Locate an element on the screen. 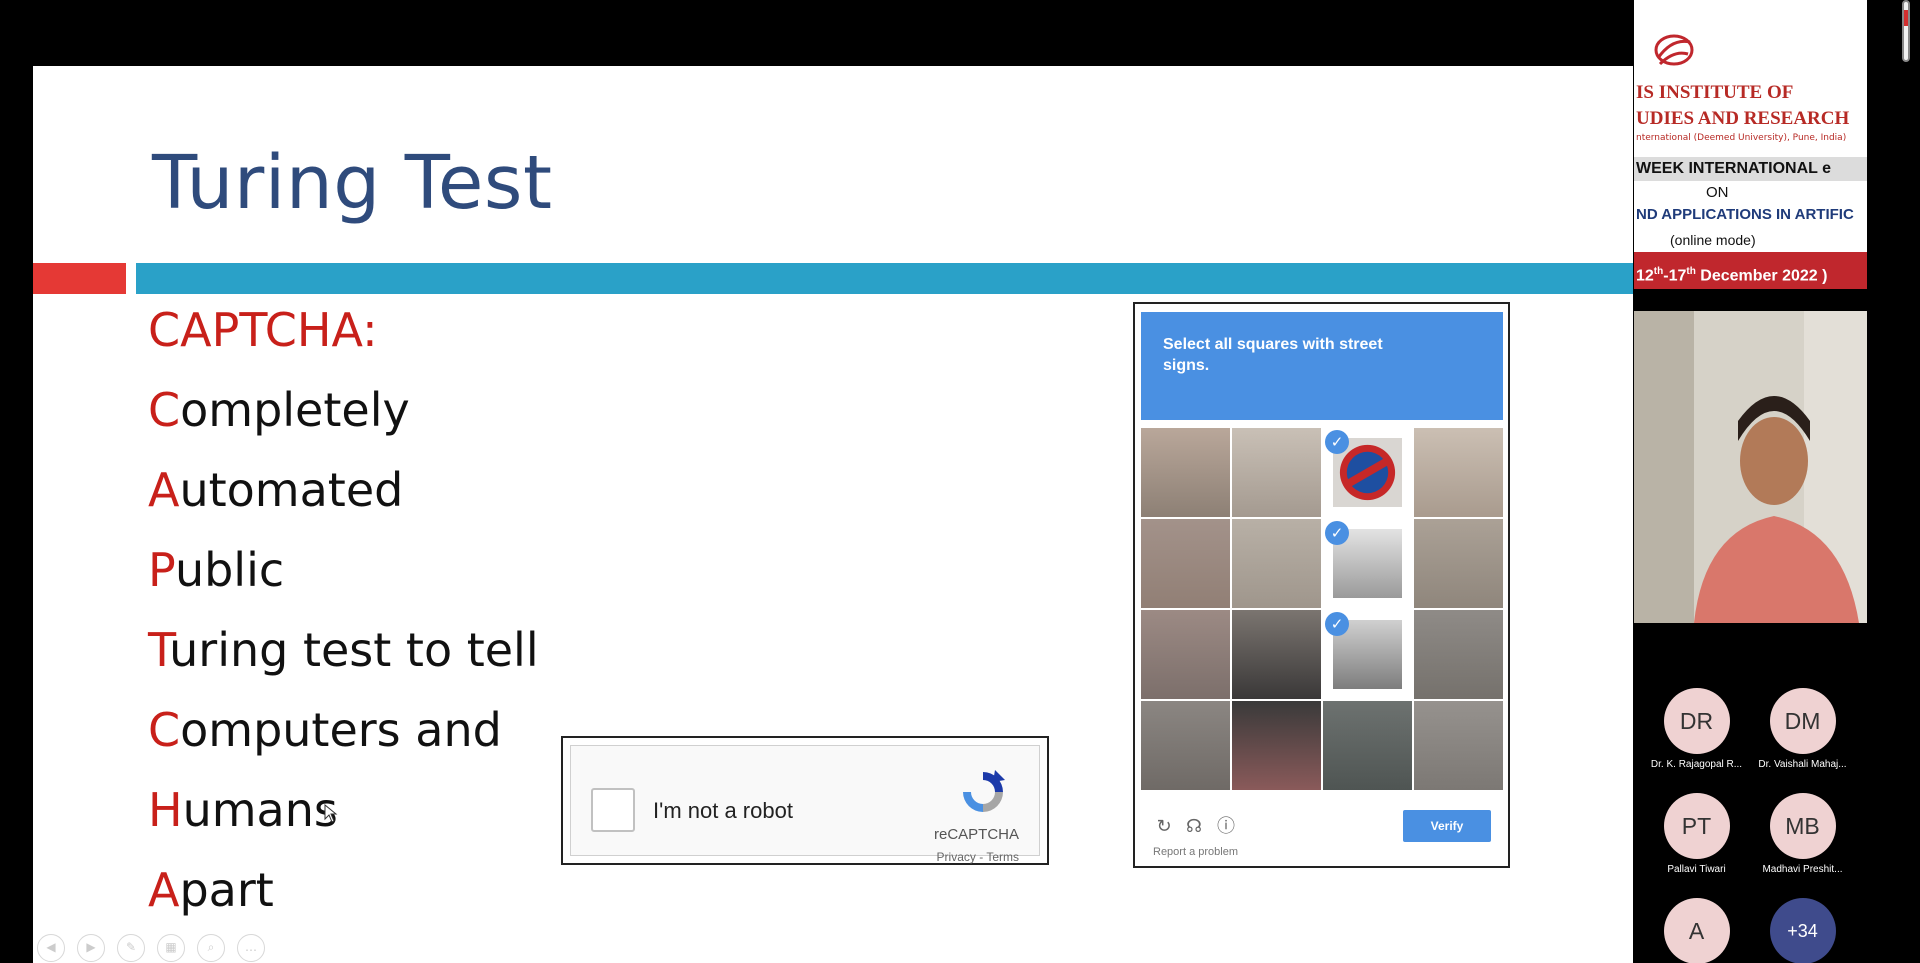 Image resolution: width=1920 pixels, height=963 pixels. acronym-line: Public is located at coordinates (216, 570).